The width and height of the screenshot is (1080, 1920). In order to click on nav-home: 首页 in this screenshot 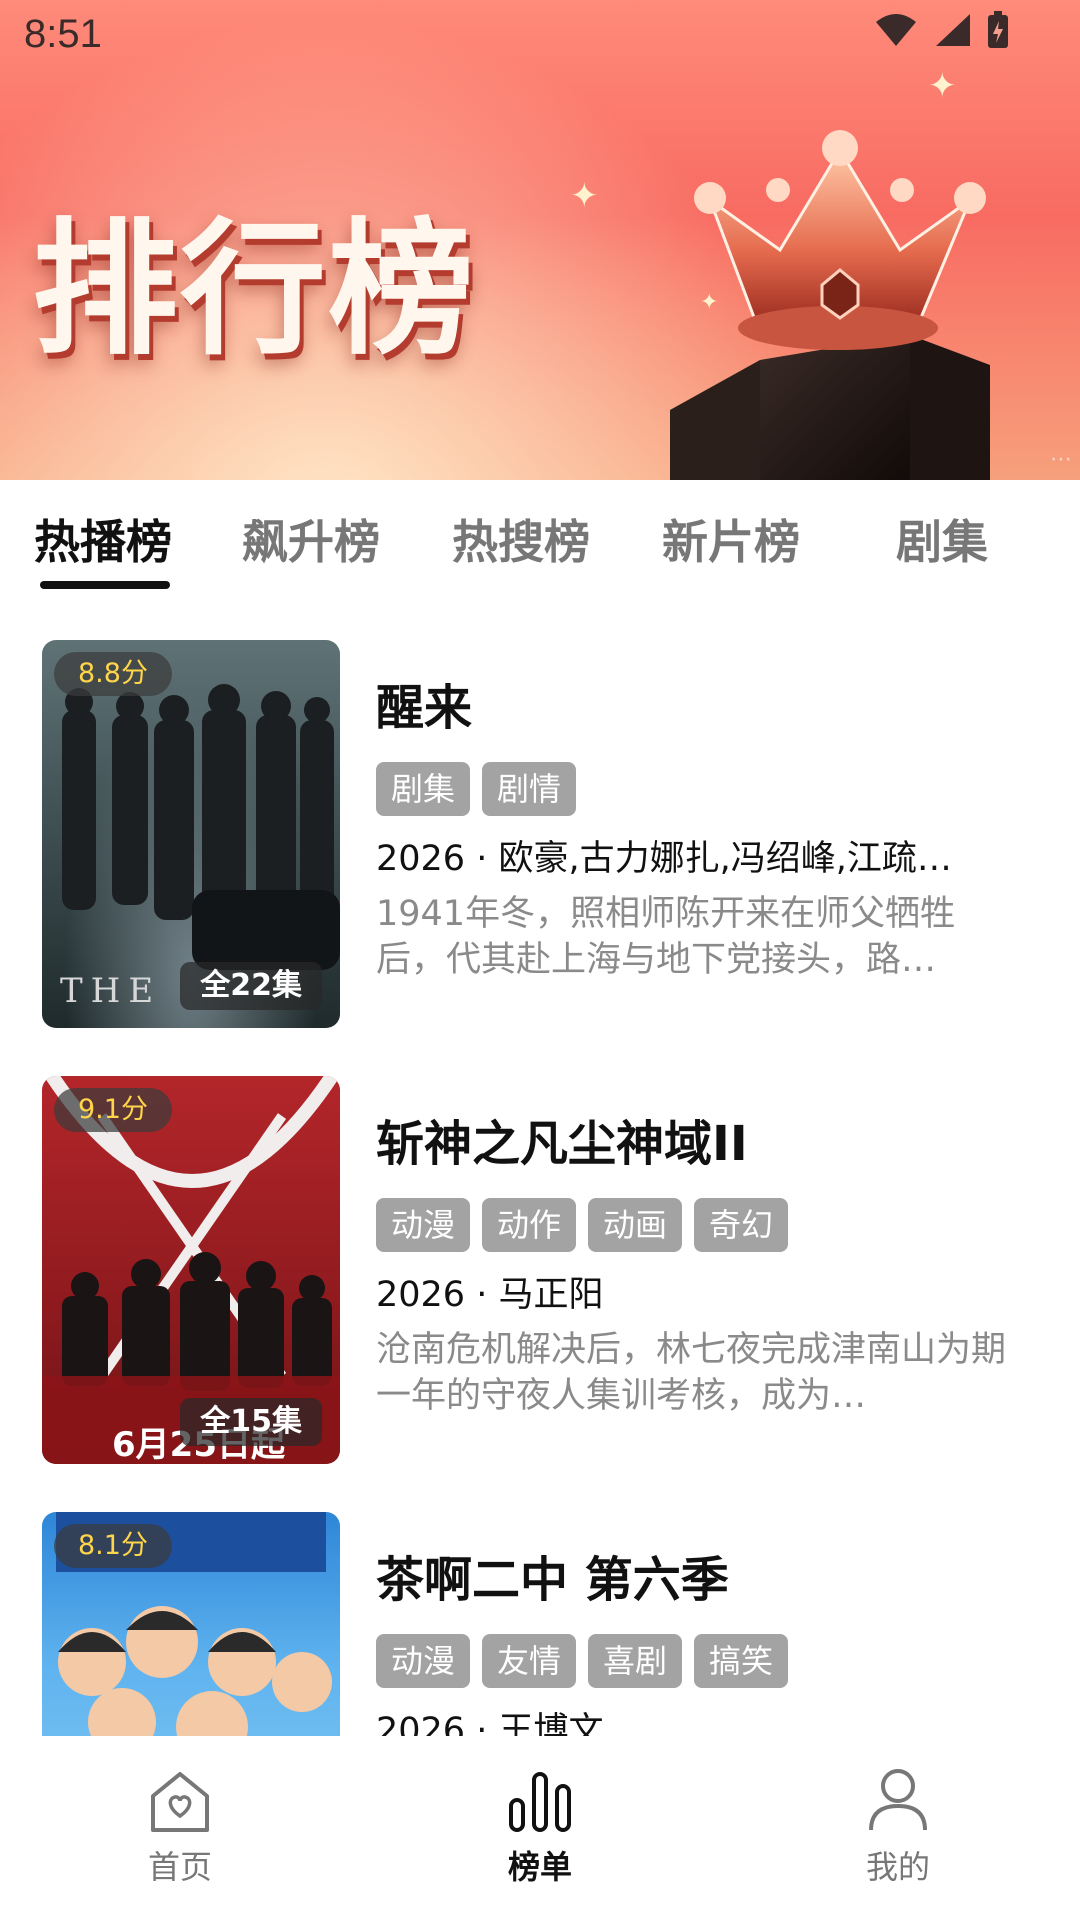, I will do `click(180, 1827)`.